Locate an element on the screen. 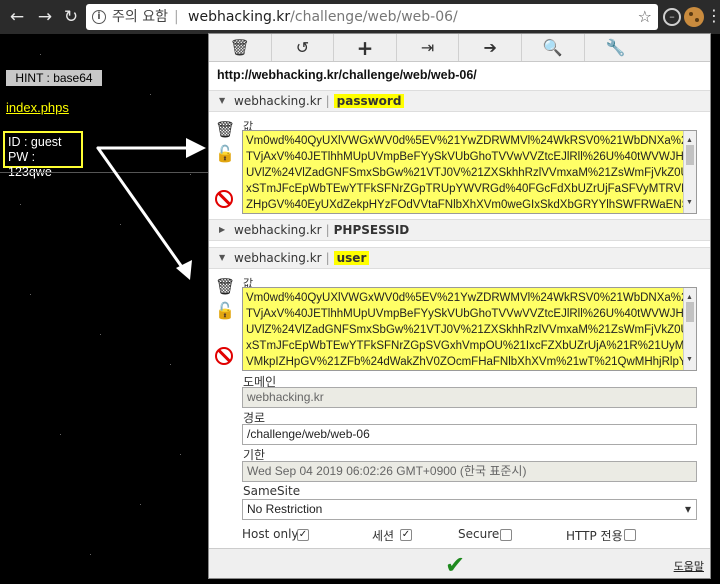 This screenshot has height=584, width=720. undo-icon: ↺ is located at coordinates (302, 47).